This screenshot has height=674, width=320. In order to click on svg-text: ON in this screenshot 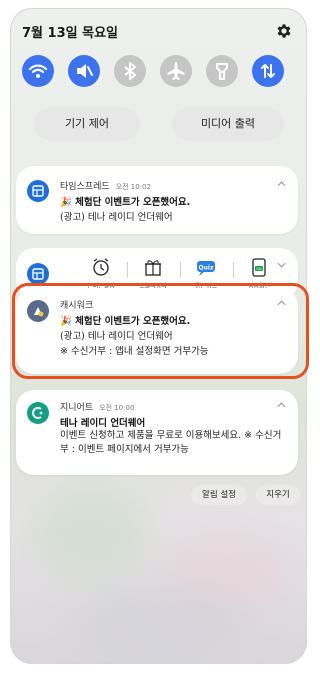, I will do `click(259, 269)`.